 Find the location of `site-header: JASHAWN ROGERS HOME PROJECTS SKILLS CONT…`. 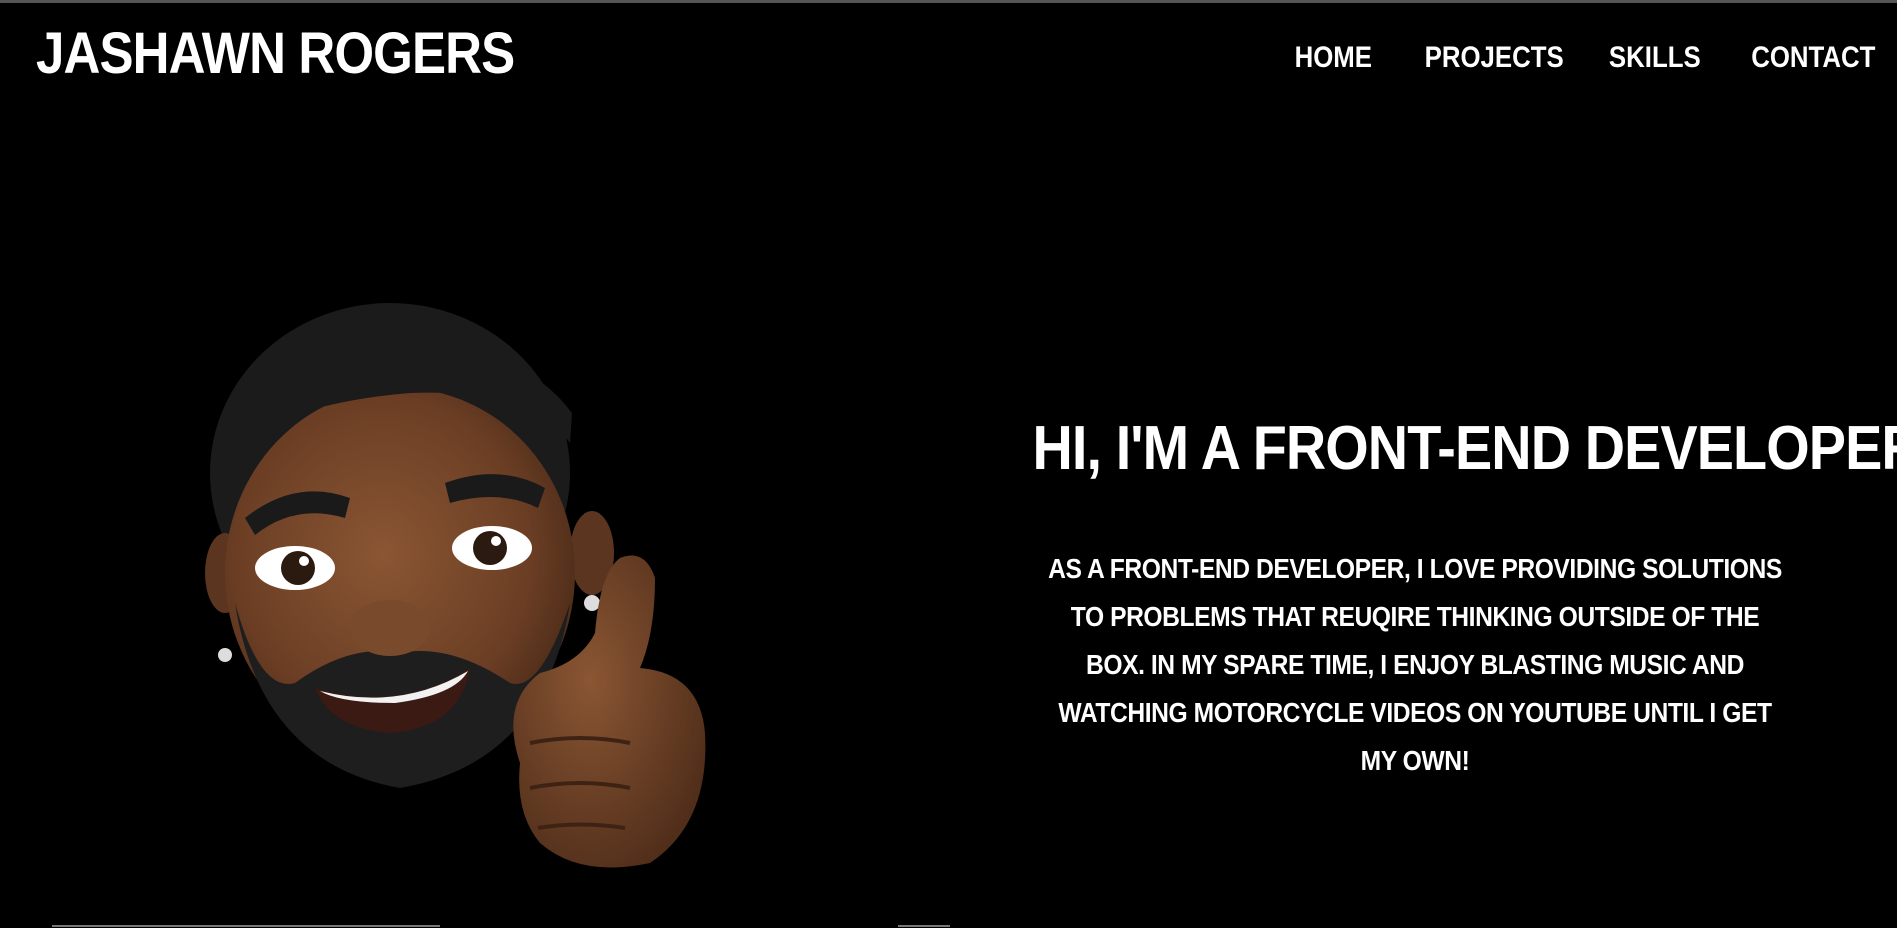

site-header: JASHAWN ROGERS HOME PROJECTS SKILLS CONT… is located at coordinates (948, 58).